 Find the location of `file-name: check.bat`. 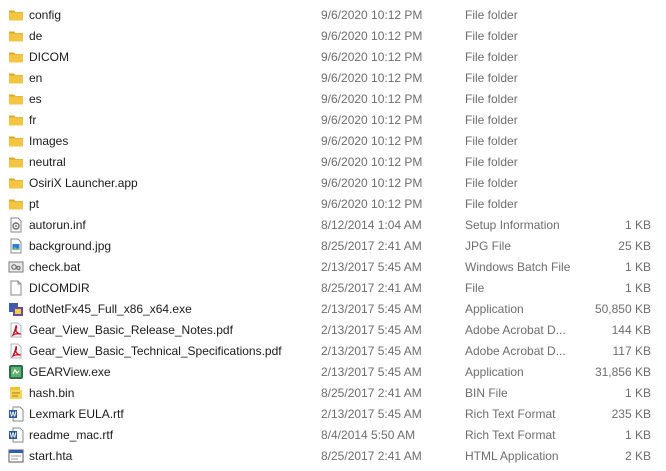

file-name: check.bat is located at coordinates (55, 267).